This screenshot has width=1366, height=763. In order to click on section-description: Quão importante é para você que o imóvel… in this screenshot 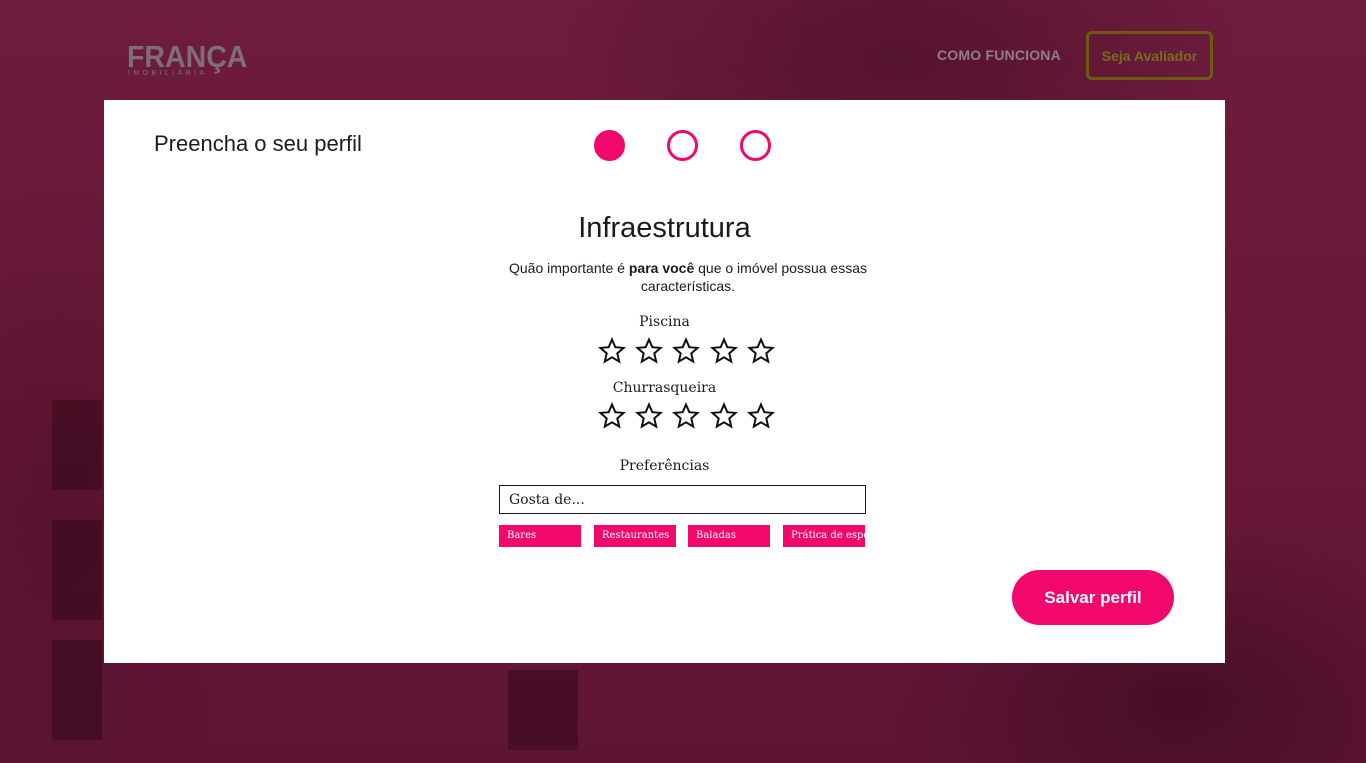, I will do `click(688, 277)`.